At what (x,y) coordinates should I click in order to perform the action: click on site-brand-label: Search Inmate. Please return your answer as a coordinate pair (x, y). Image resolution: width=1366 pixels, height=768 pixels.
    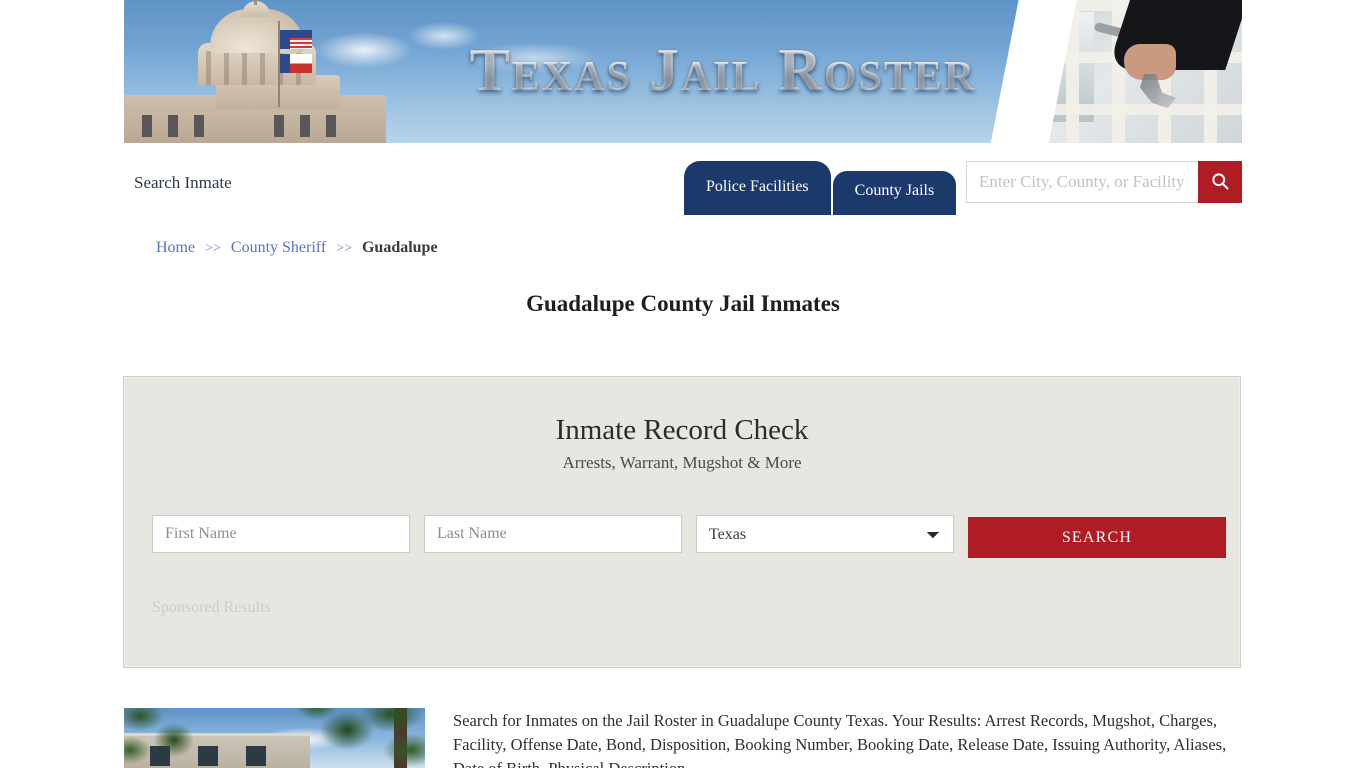
    Looking at the image, I should click on (183, 182).